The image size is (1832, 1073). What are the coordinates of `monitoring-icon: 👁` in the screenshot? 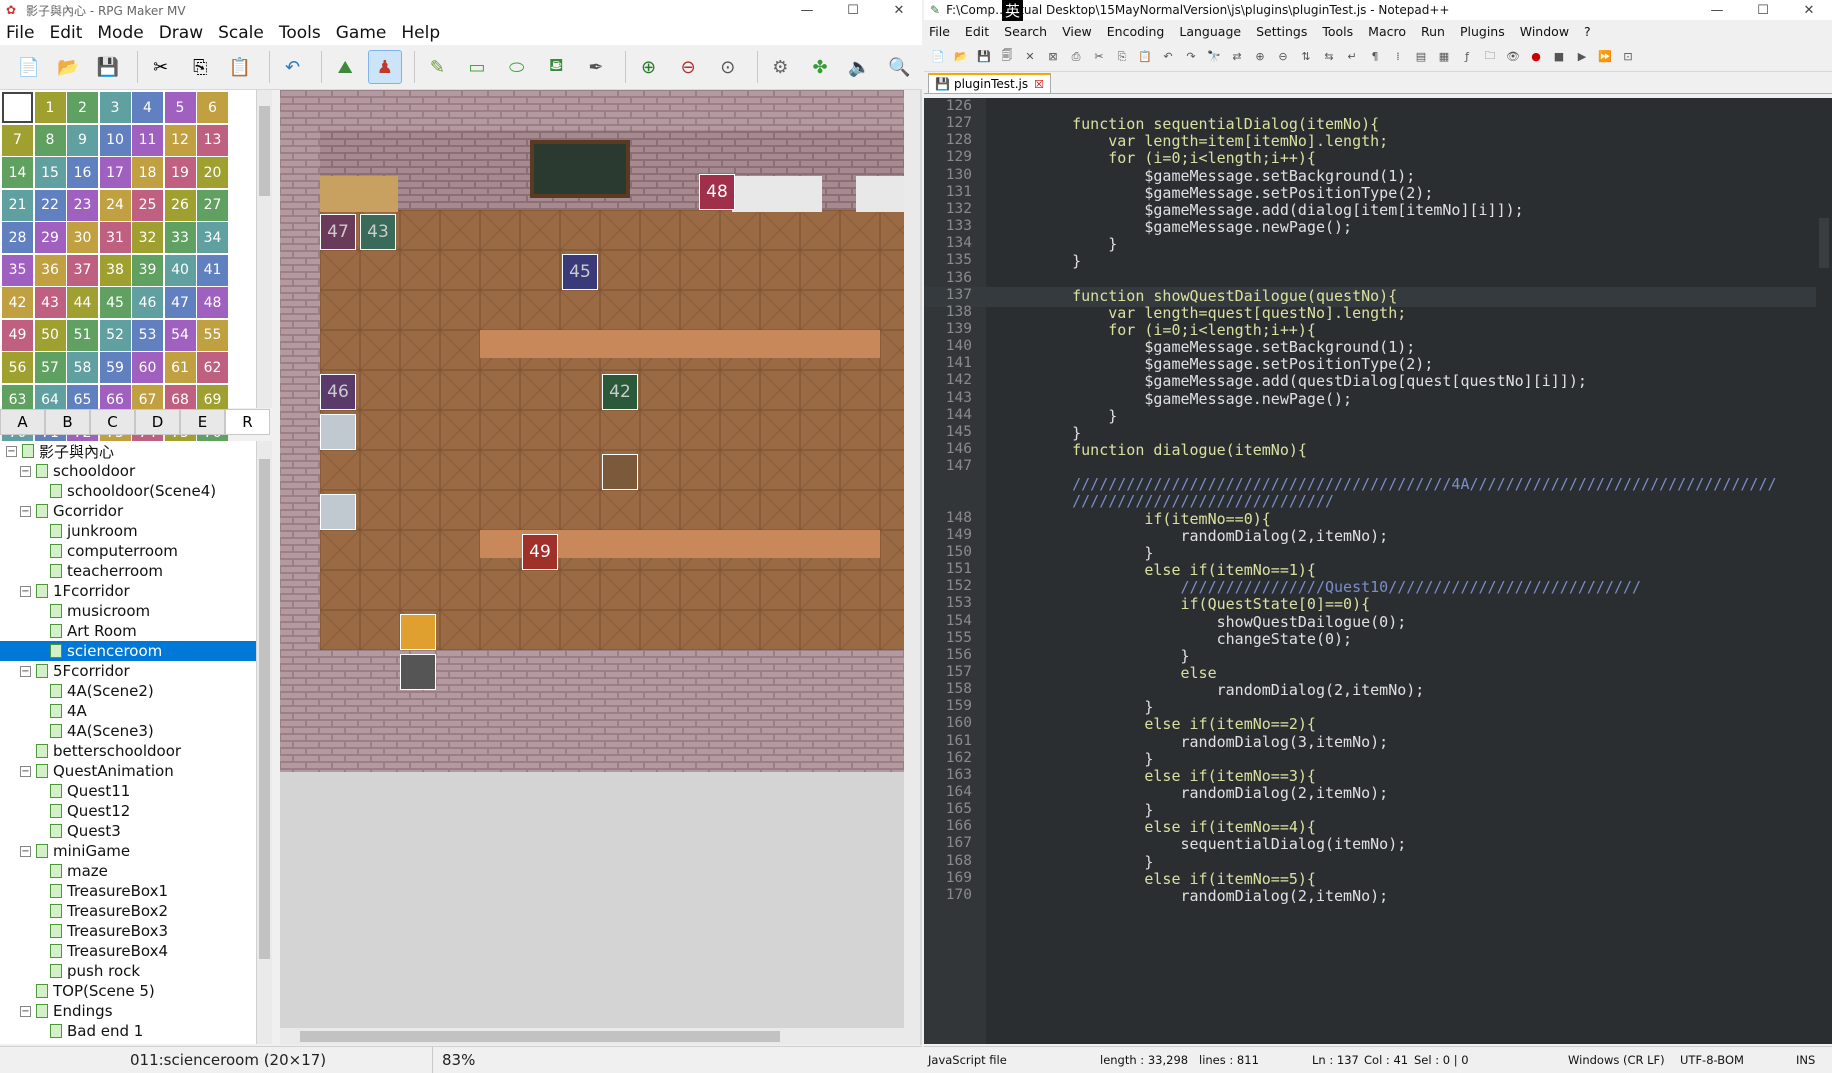 It's located at (1513, 57).